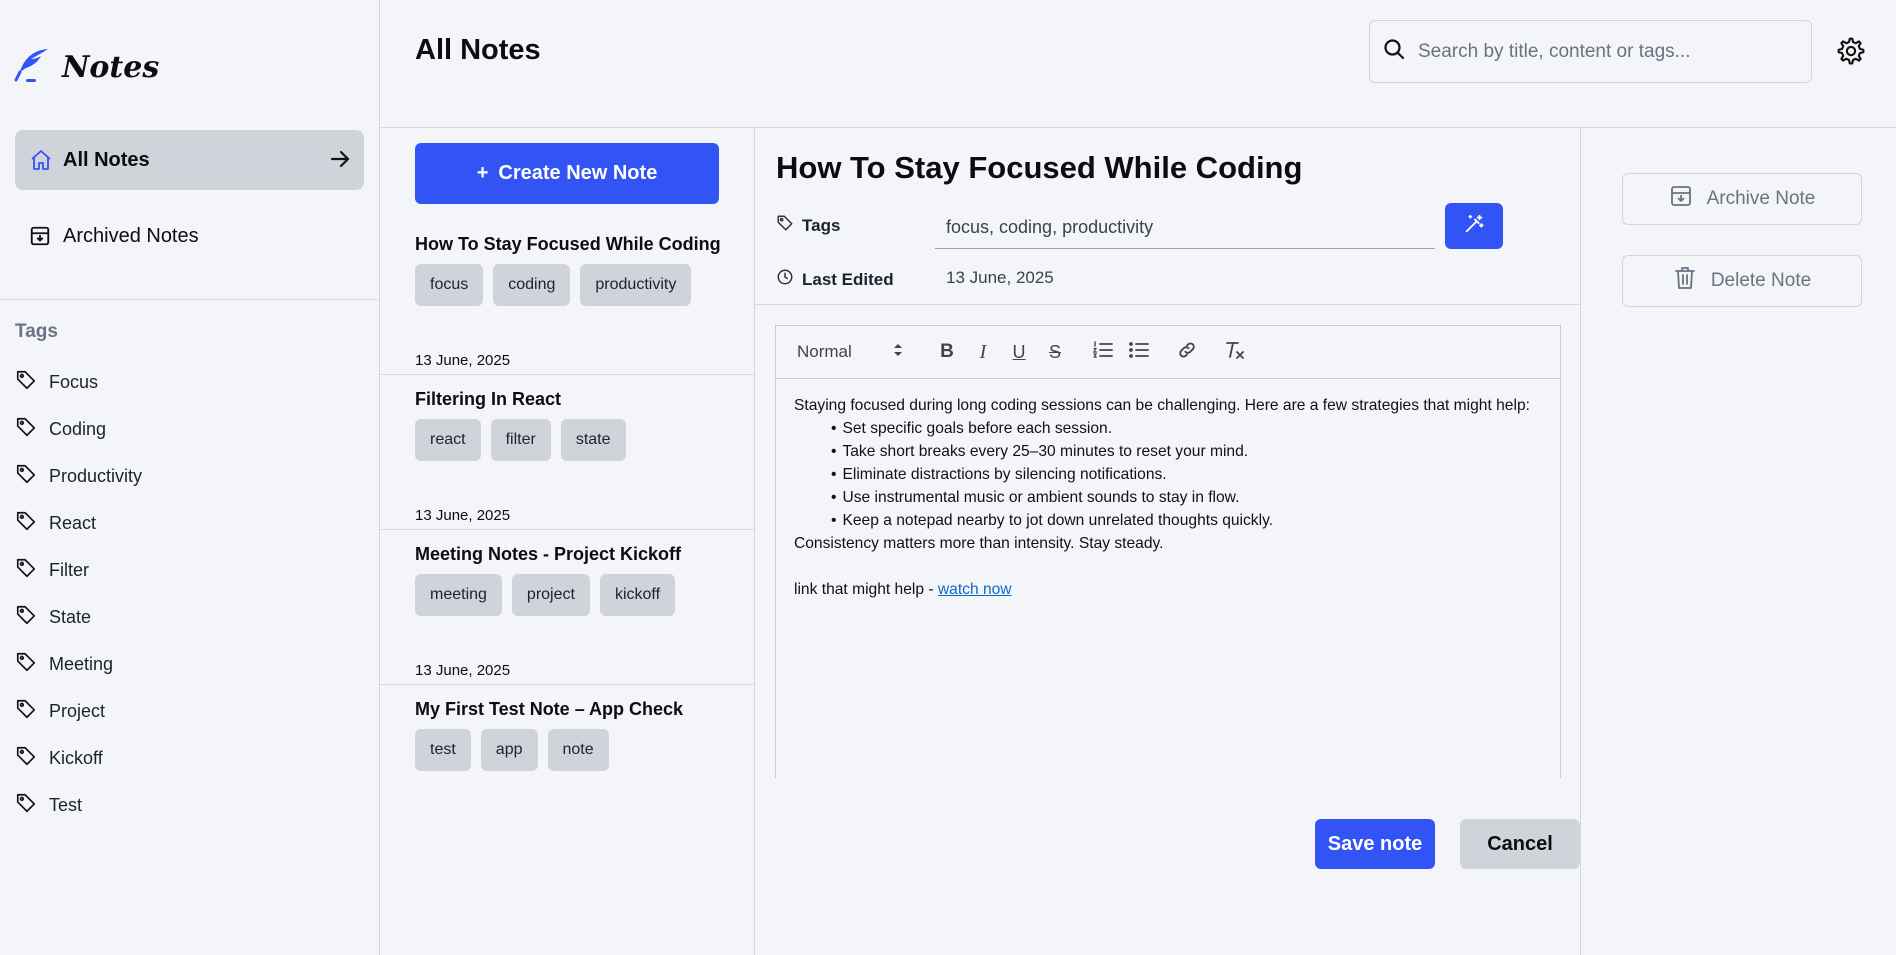 This screenshot has height=955, width=1896. I want to click on link-button, so click(1187, 352).